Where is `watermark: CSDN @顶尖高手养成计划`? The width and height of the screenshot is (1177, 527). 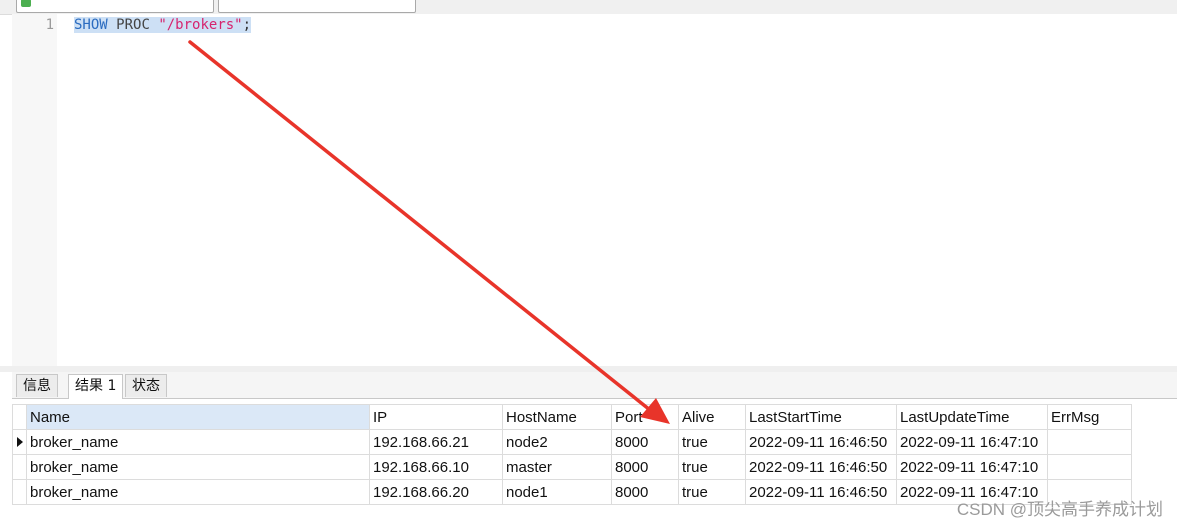 watermark: CSDN @顶尖高手养成计划 is located at coordinates (1059, 509).